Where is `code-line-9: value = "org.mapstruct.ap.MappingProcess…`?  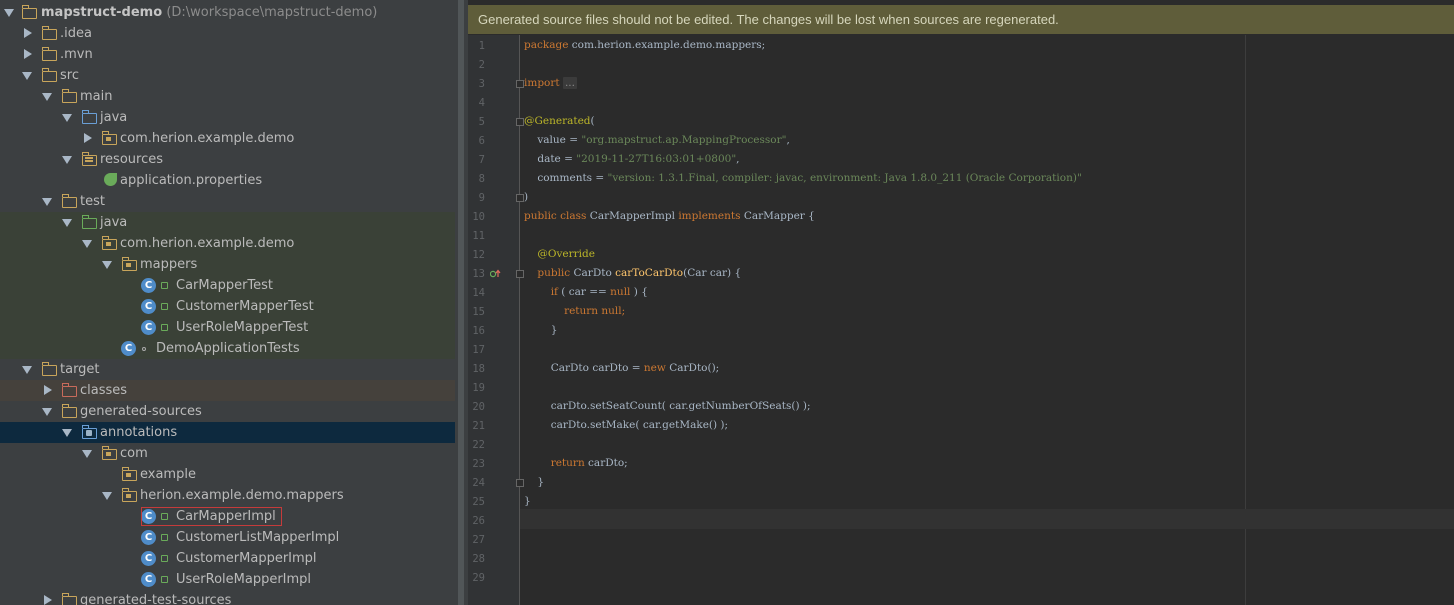
code-line-9: value = "org.mapstruct.ap.MappingProcess… is located at coordinates (656, 140).